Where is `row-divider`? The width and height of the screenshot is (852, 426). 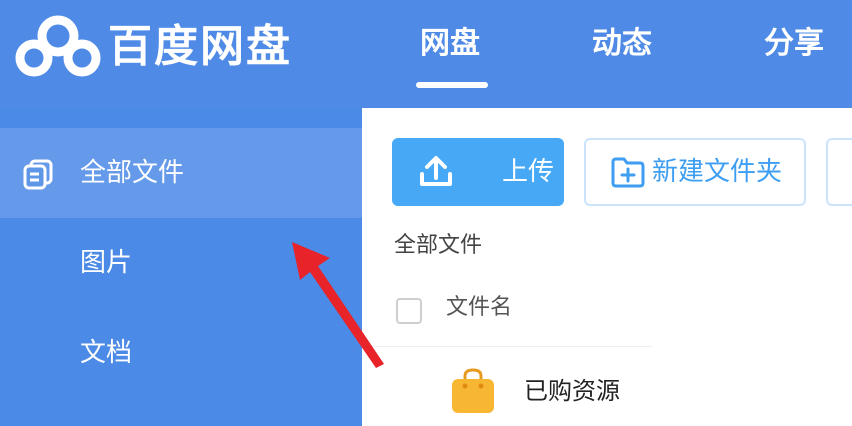
row-divider is located at coordinates (507, 346).